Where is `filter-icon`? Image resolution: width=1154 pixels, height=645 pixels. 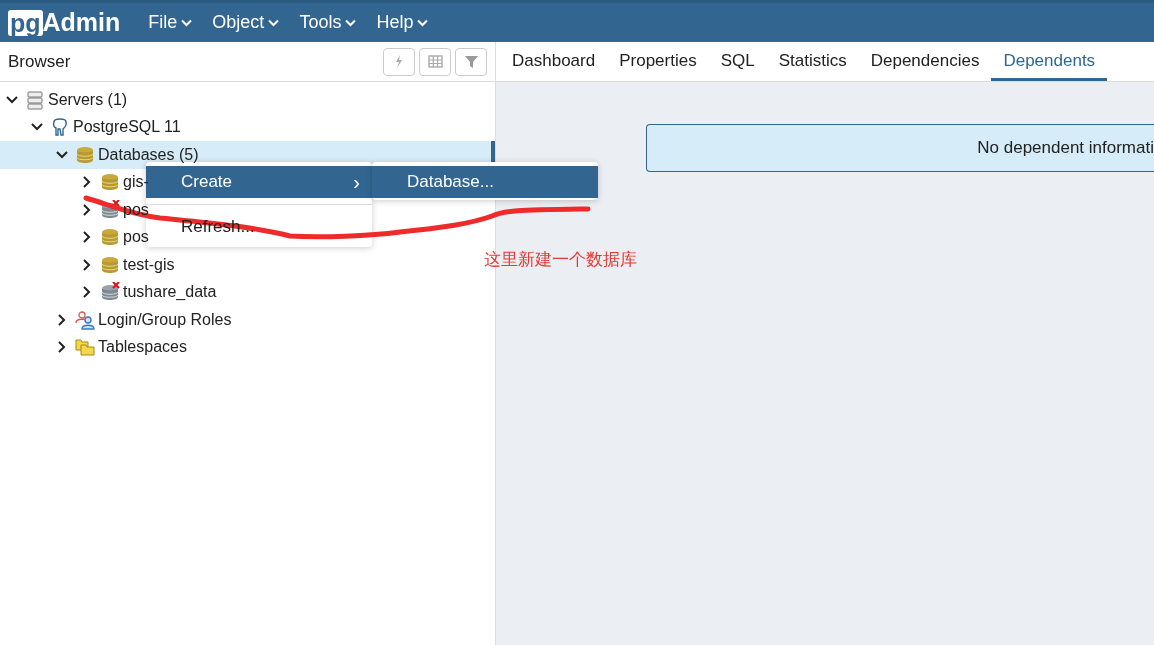 filter-icon is located at coordinates (471, 61).